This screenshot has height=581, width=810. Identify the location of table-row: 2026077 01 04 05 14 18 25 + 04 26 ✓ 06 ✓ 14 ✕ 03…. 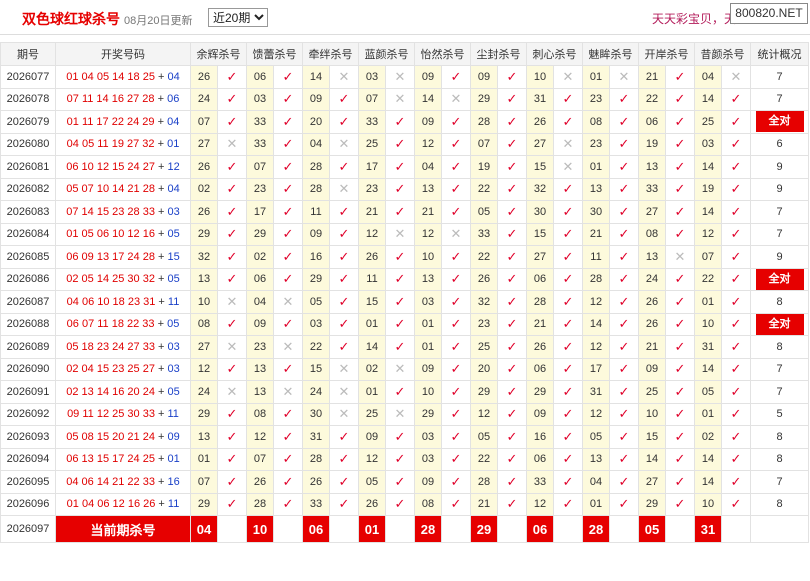
(404, 77).